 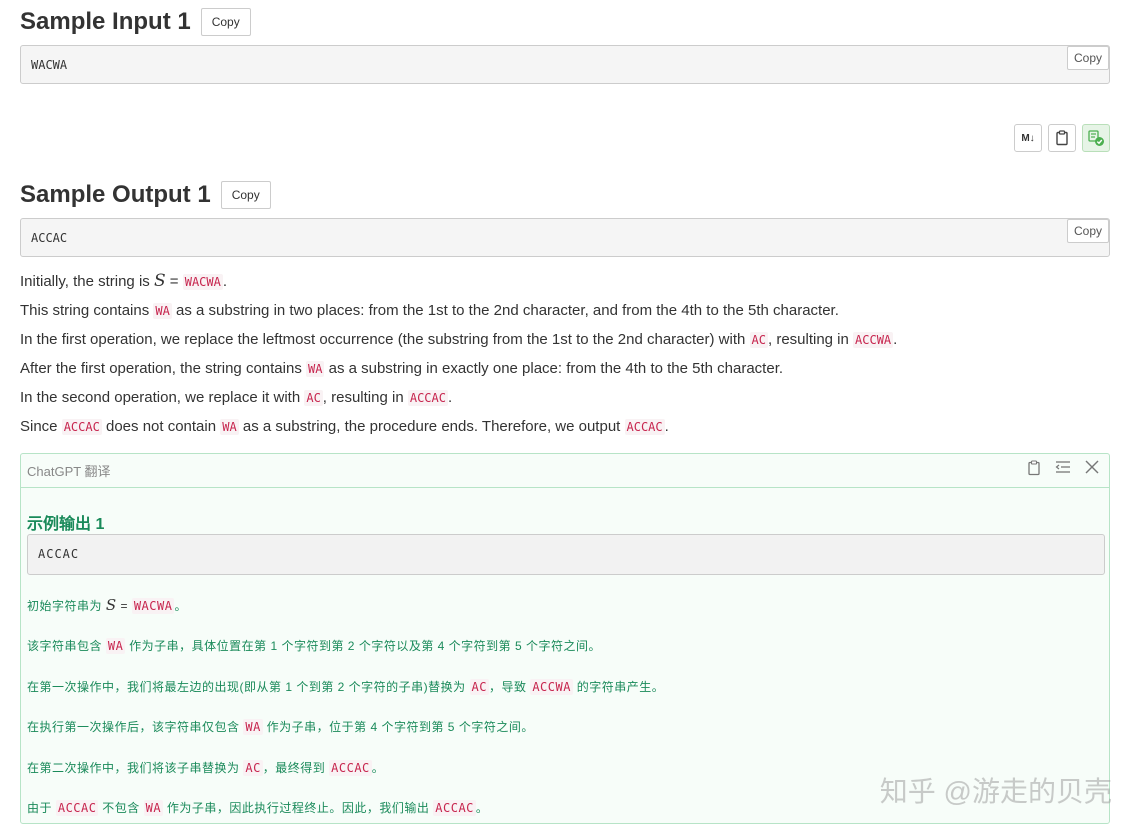 What do you see at coordinates (41, 808) in the screenshot?
I see `text: 由于` at bounding box center [41, 808].